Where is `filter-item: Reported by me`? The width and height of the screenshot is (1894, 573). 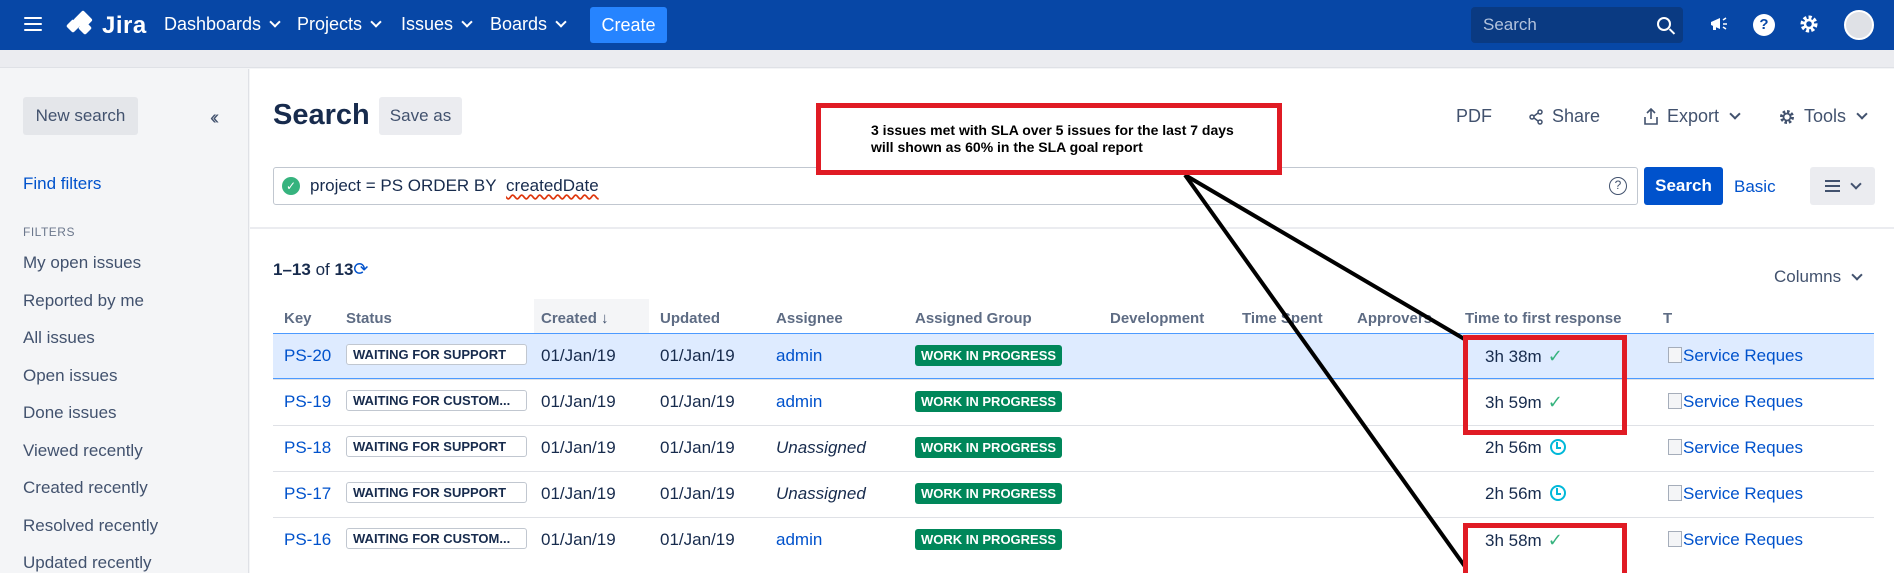 filter-item: Reported by me is located at coordinates (90, 310).